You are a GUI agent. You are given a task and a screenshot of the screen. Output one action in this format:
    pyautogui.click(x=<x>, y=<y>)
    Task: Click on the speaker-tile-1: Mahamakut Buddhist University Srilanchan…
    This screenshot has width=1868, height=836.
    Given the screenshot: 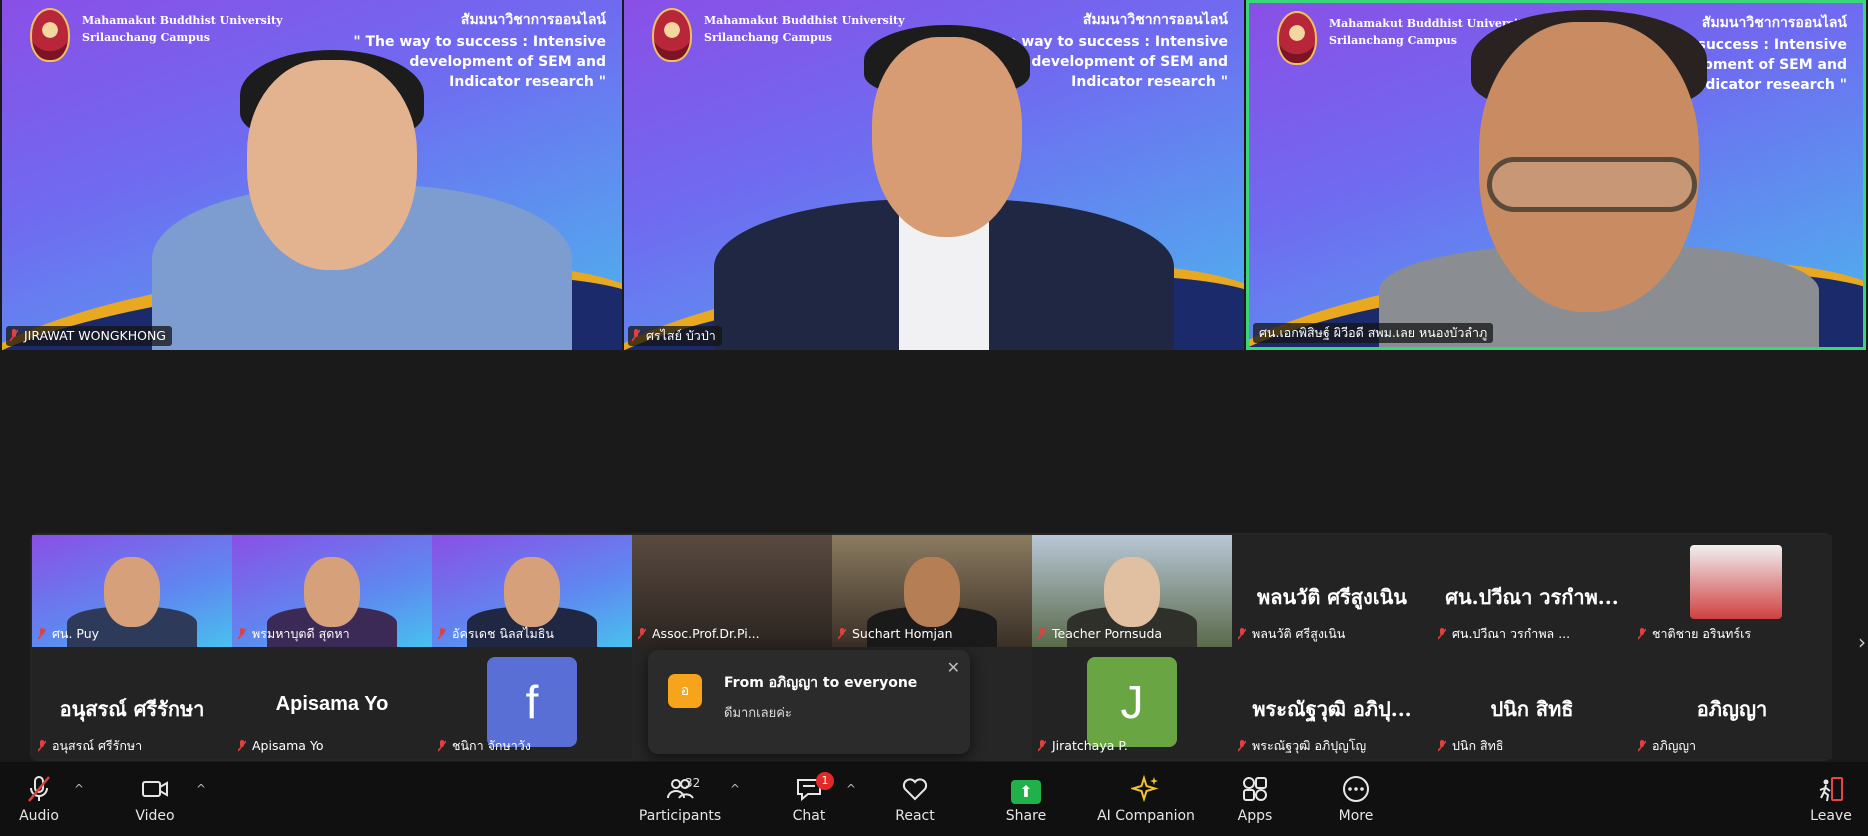 What is the action you would take?
    pyautogui.click(x=312, y=175)
    